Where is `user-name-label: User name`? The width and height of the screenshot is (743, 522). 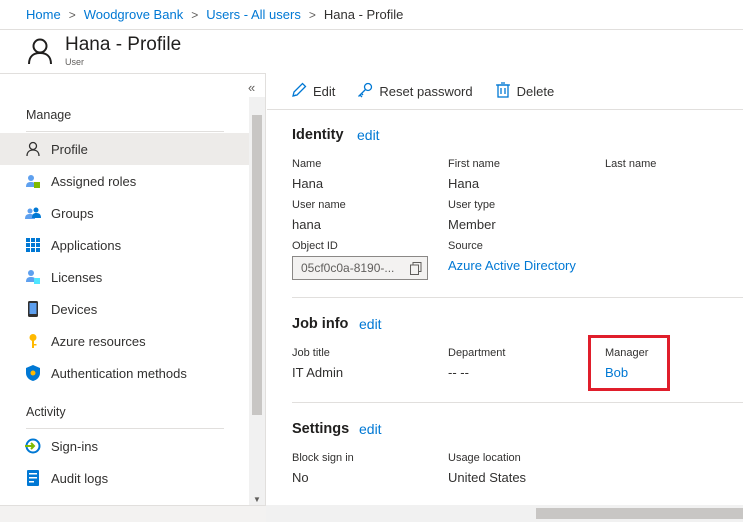 user-name-label: User name is located at coordinates (319, 205).